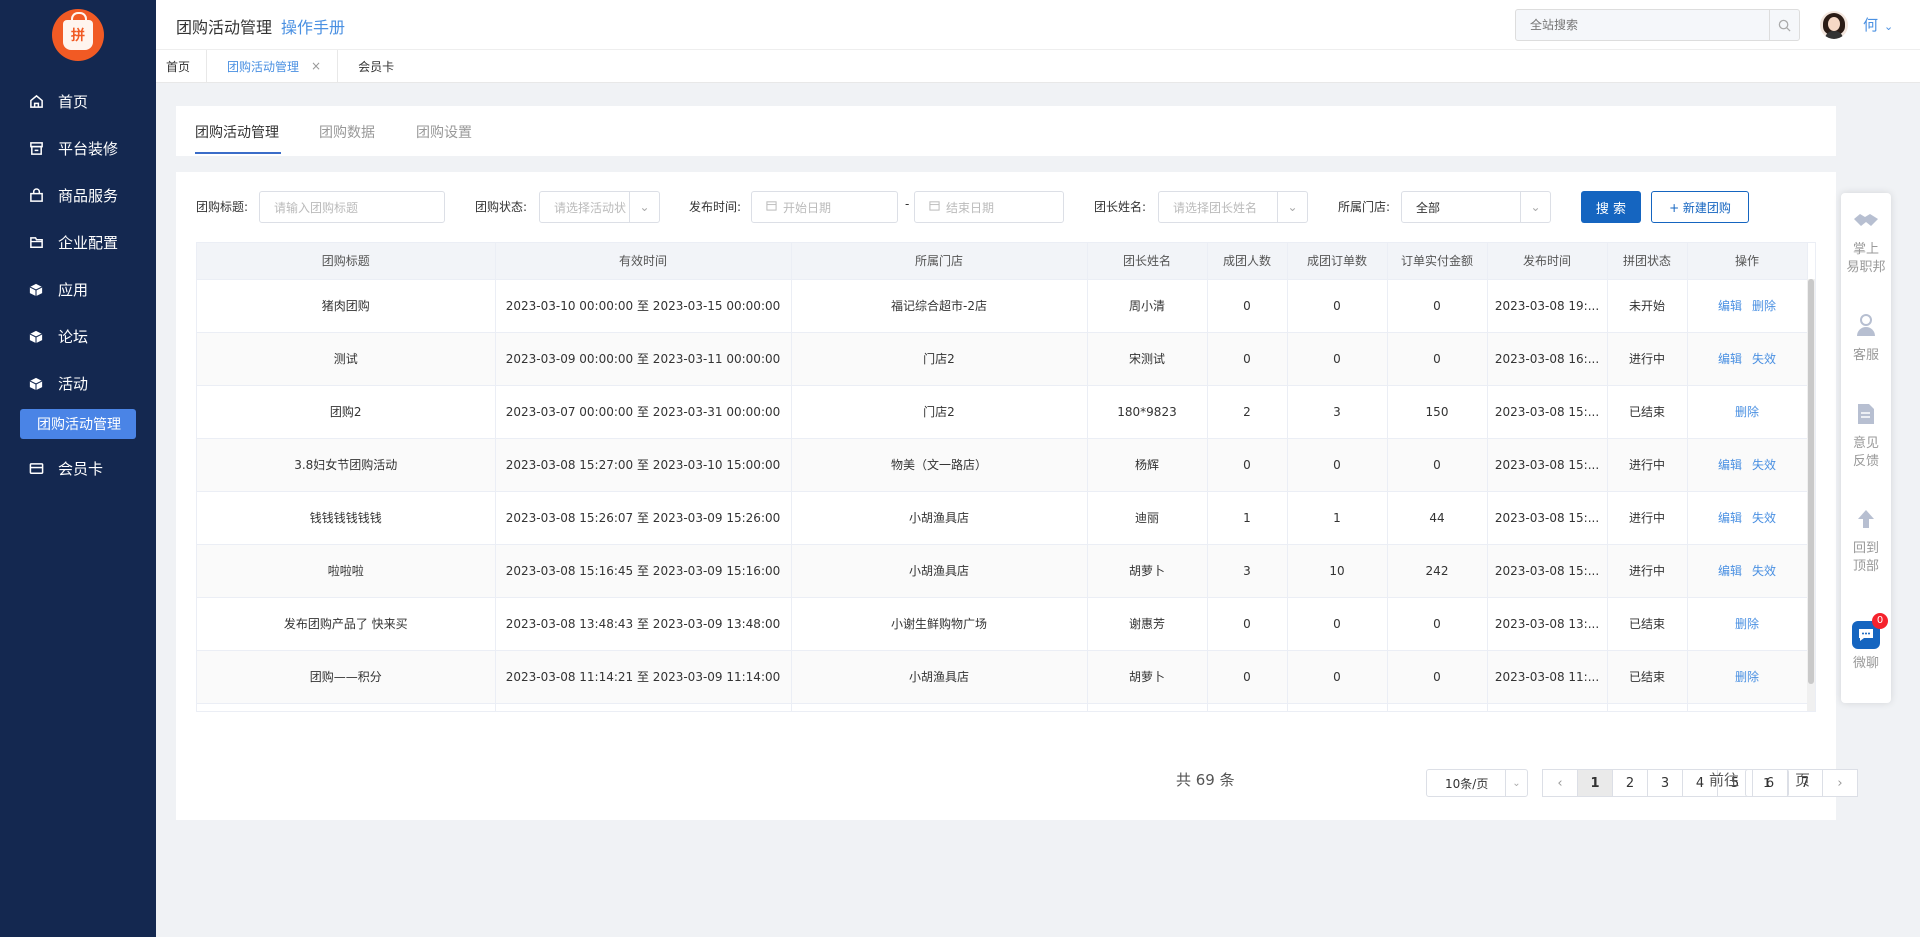 This screenshot has height=937, width=1920. Describe the element at coordinates (1866, 437) in the screenshot. I see `feedback-link: 意见 反馈` at that location.